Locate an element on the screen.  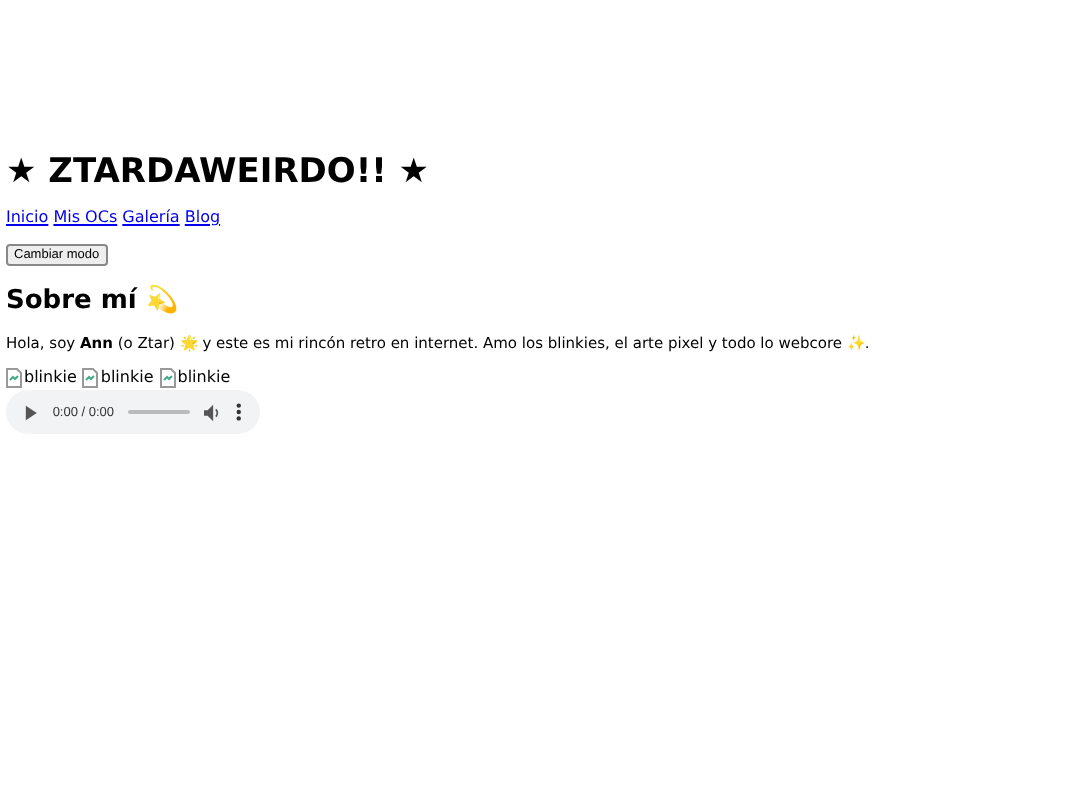
play-icon is located at coordinates (31, 412).